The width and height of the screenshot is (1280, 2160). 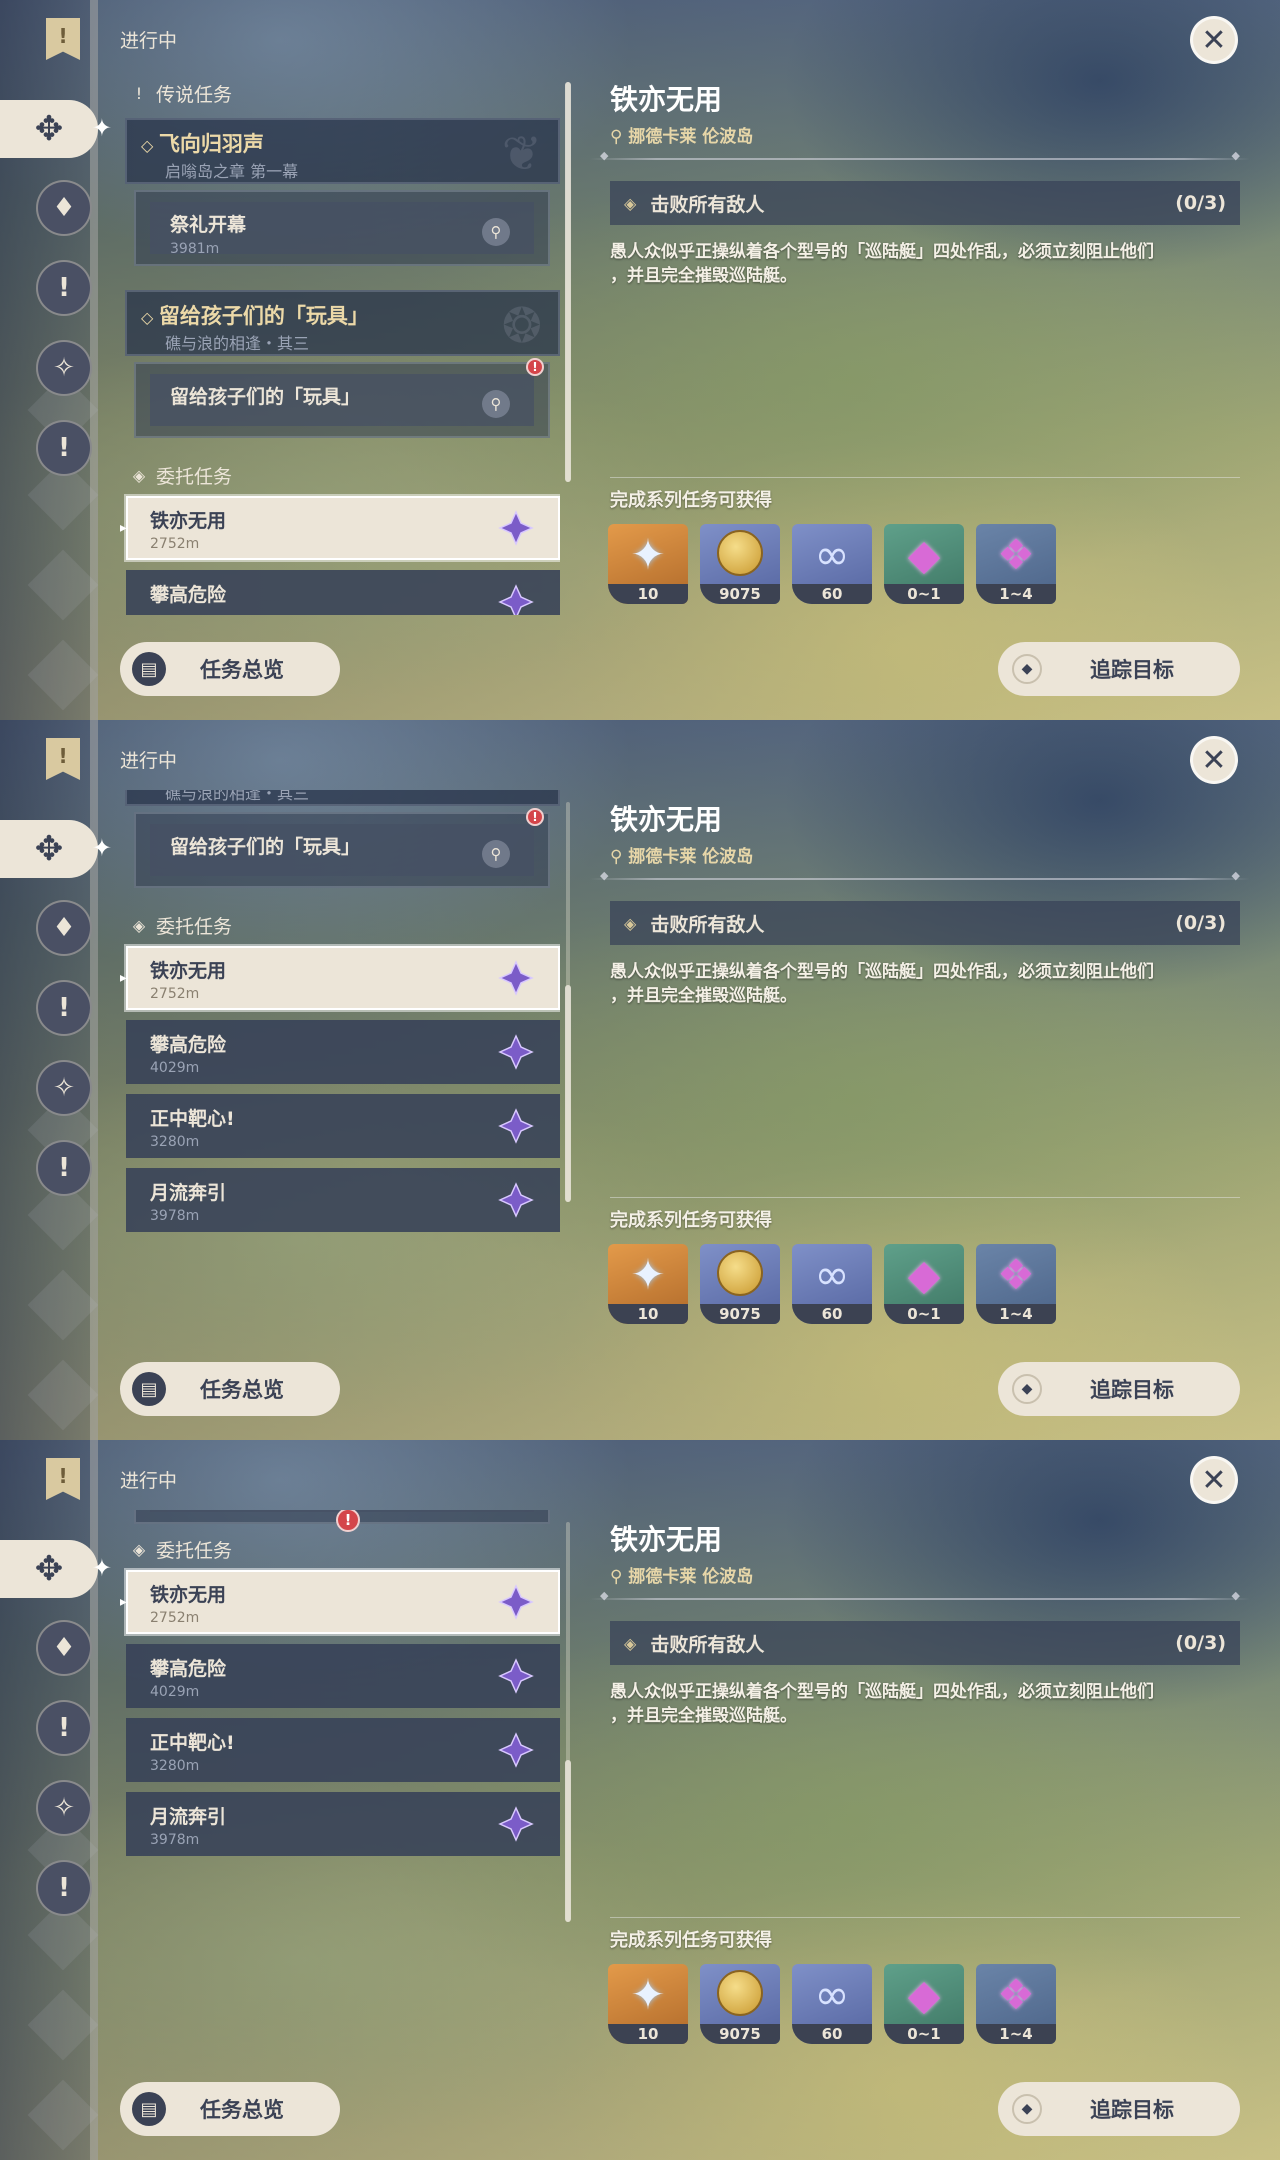 What do you see at coordinates (832, 1274) in the screenshot?
I see `adventure-exp-icon: ∞` at bounding box center [832, 1274].